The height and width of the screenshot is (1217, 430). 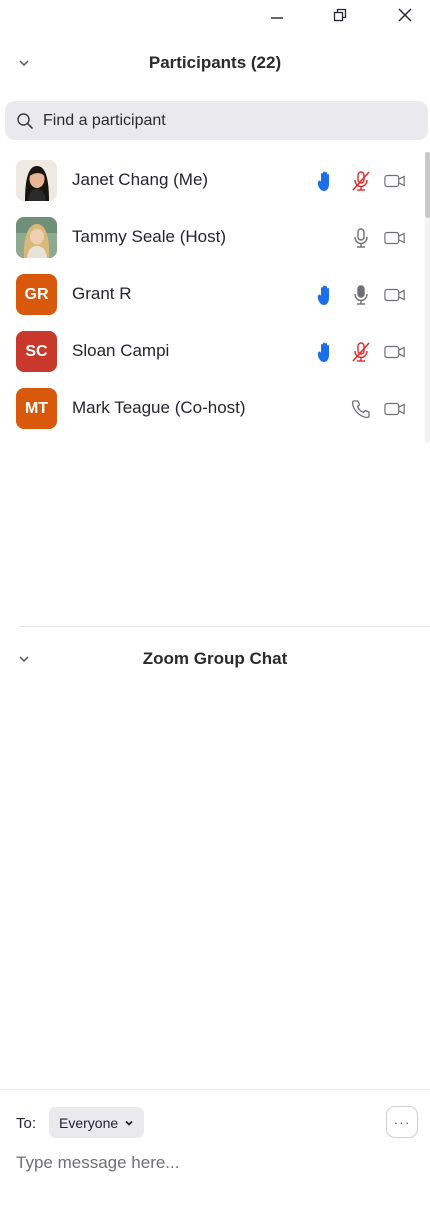 What do you see at coordinates (427, 297) in the screenshot?
I see `participant-scrollbar` at bounding box center [427, 297].